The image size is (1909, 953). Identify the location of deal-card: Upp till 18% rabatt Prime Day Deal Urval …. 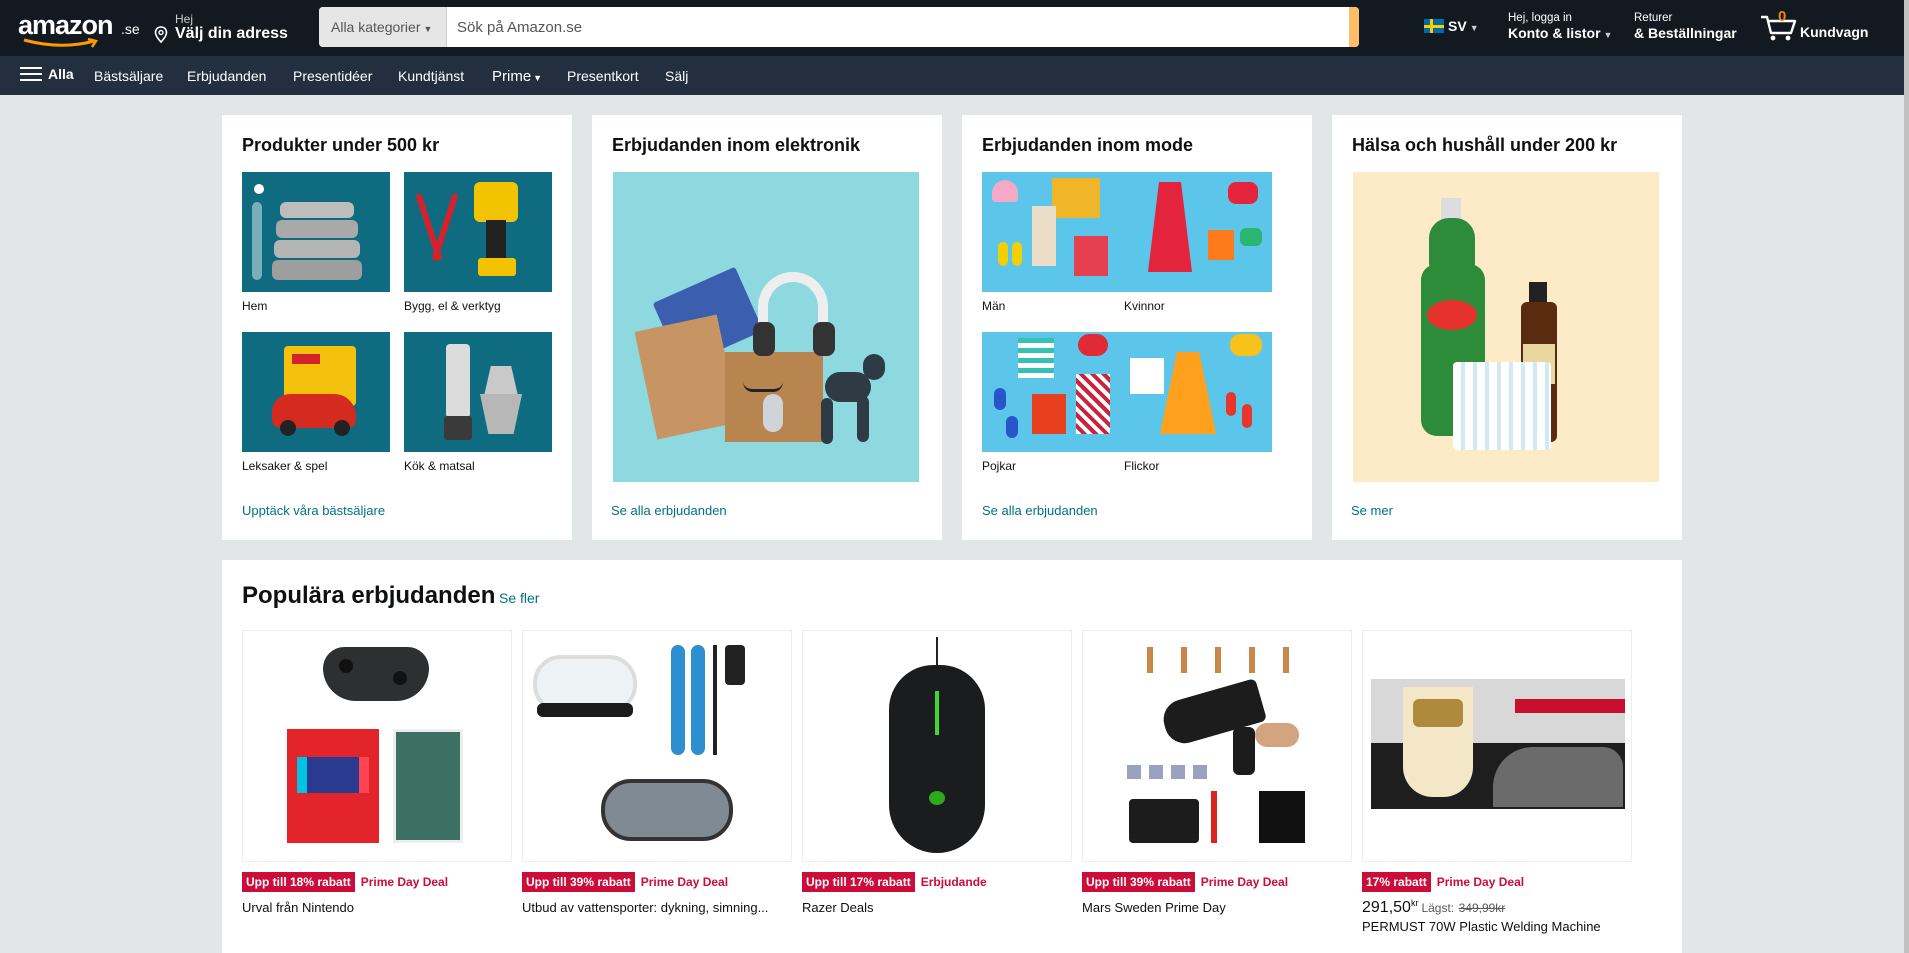
(377, 772).